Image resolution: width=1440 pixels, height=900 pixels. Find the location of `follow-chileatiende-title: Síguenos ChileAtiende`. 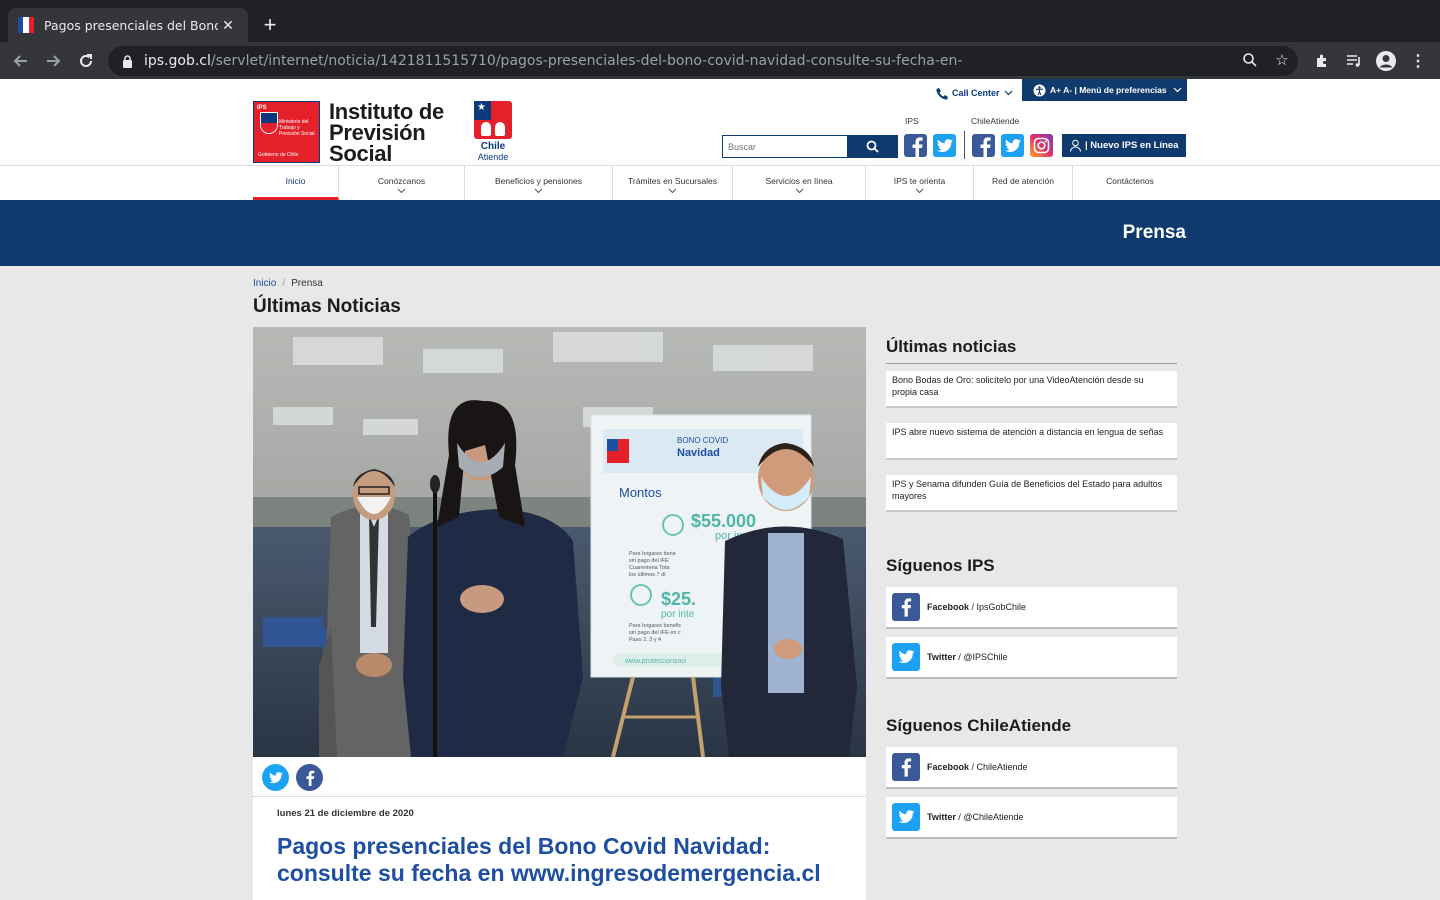

follow-chileatiende-title: Síguenos ChileAtiende is located at coordinates (979, 725).